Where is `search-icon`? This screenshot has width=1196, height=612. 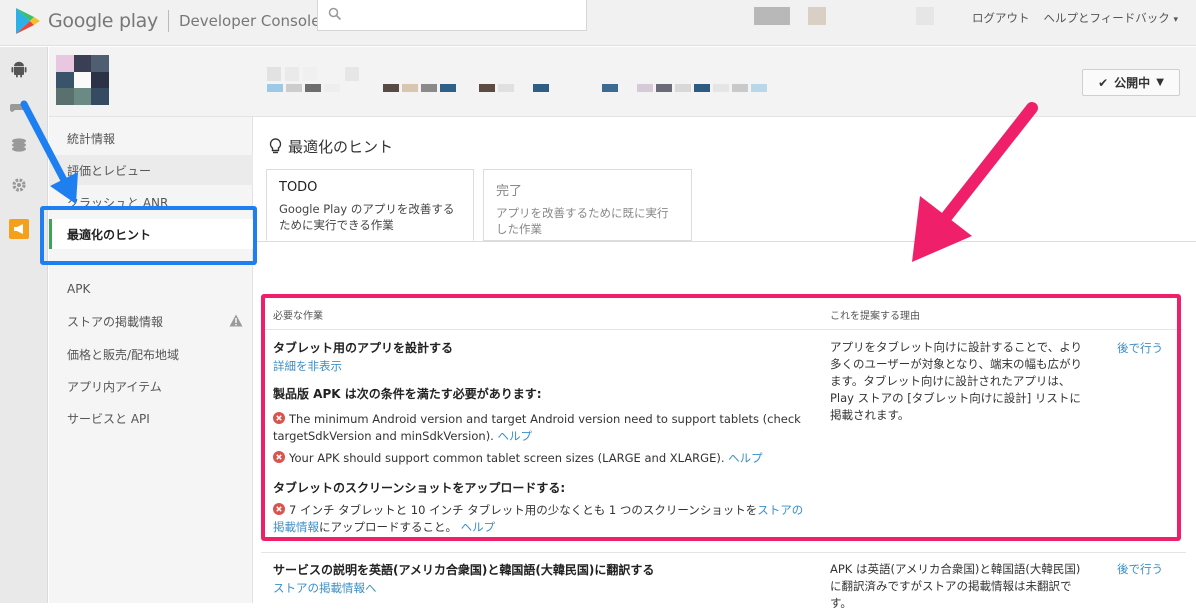
search-icon is located at coordinates (335, 14).